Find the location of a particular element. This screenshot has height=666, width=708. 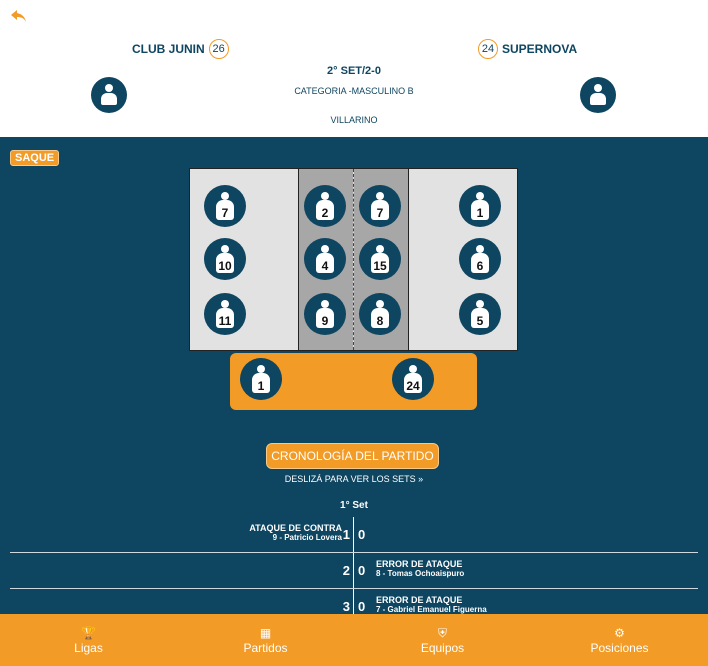

player-number: 15 is located at coordinates (380, 263).